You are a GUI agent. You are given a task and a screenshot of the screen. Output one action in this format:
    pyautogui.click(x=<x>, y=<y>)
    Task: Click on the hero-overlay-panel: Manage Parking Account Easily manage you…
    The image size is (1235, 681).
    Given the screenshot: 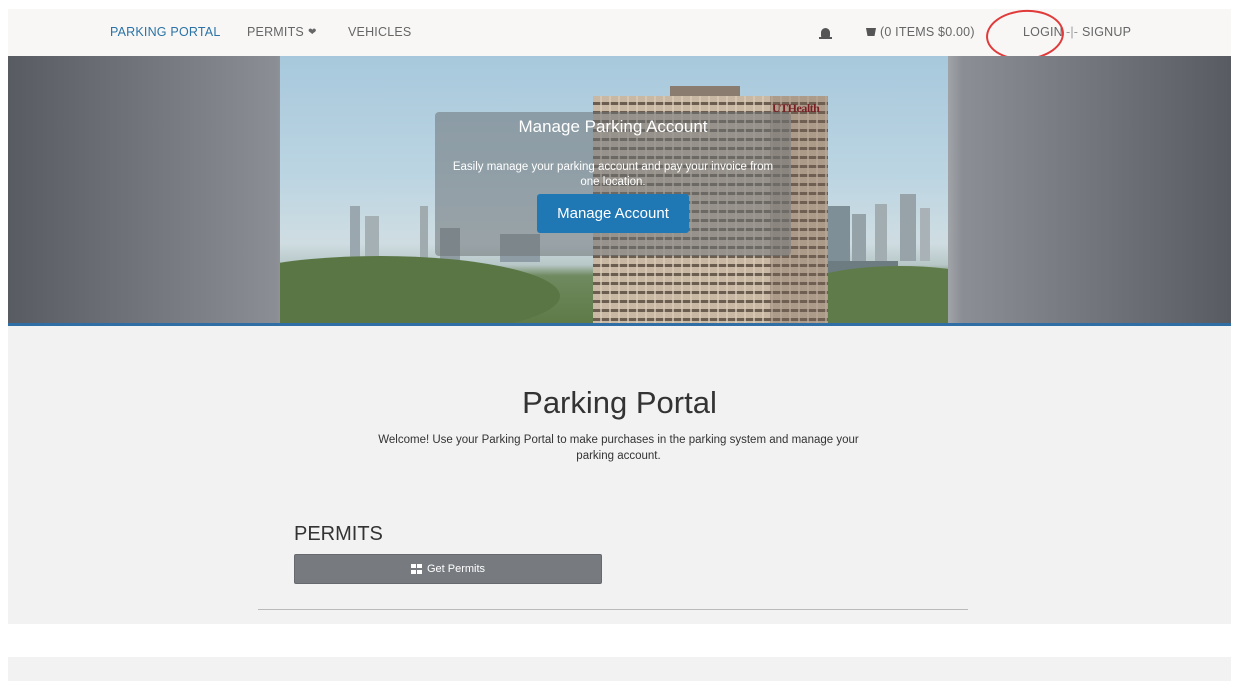 What is the action you would take?
    pyautogui.click(x=613, y=184)
    